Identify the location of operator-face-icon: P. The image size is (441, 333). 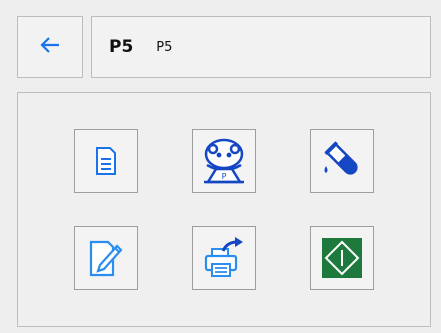
(224, 161).